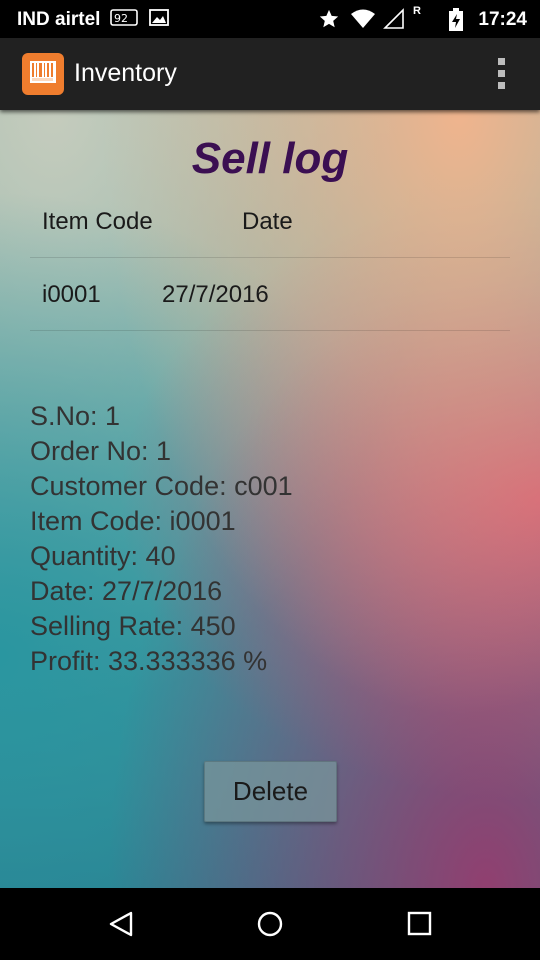 The width and height of the screenshot is (540, 960). What do you see at coordinates (270, 257) in the screenshot?
I see `header-divider` at bounding box center [270, 257].